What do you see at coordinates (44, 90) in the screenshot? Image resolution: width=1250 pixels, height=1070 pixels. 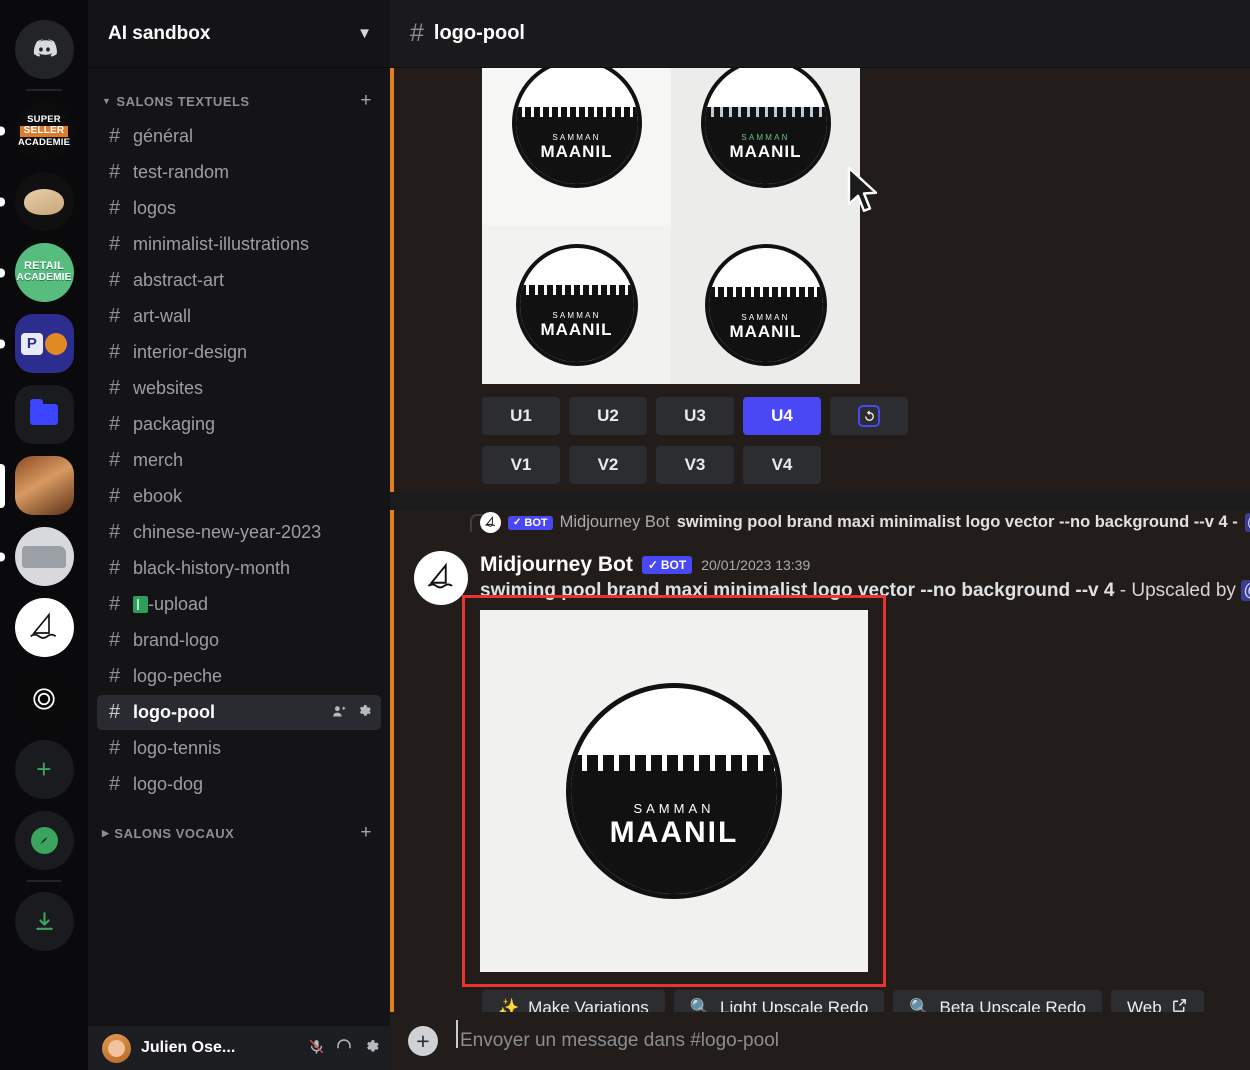 I see `rail-divider` at bounding box center [44, 90].